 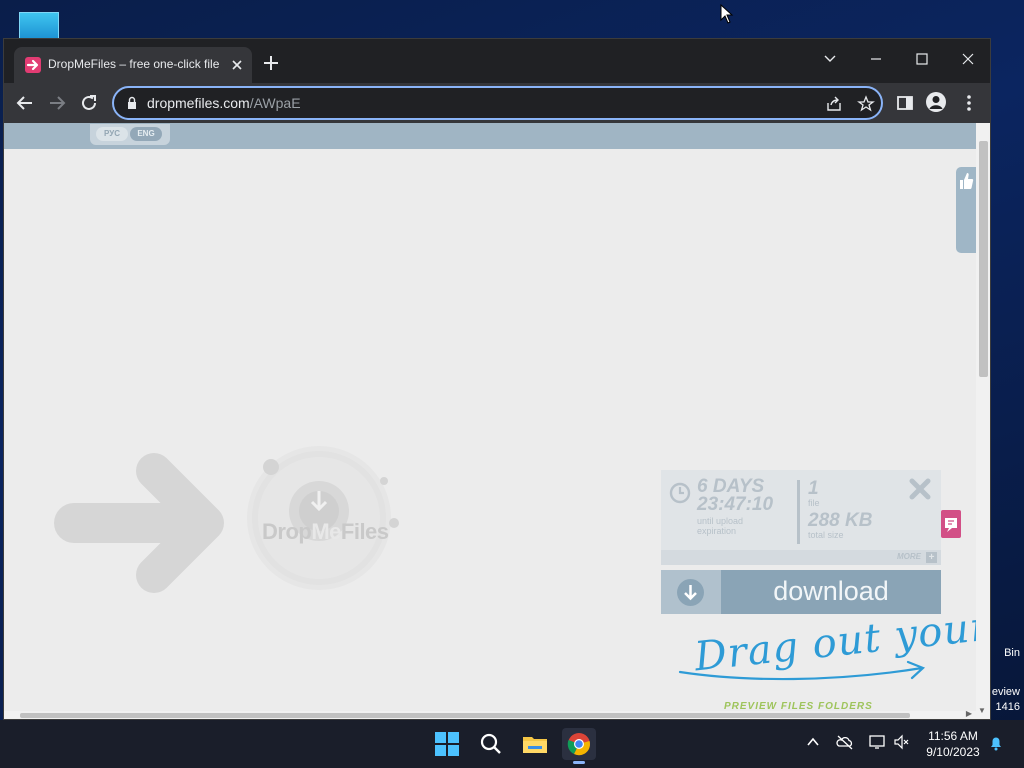 I want to click on thumbs-up-icon, so click(x=967, y=181).